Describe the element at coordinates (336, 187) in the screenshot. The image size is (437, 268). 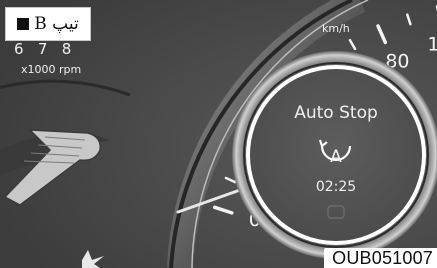
I see `auto-stop-timer: 02:25` at that location.